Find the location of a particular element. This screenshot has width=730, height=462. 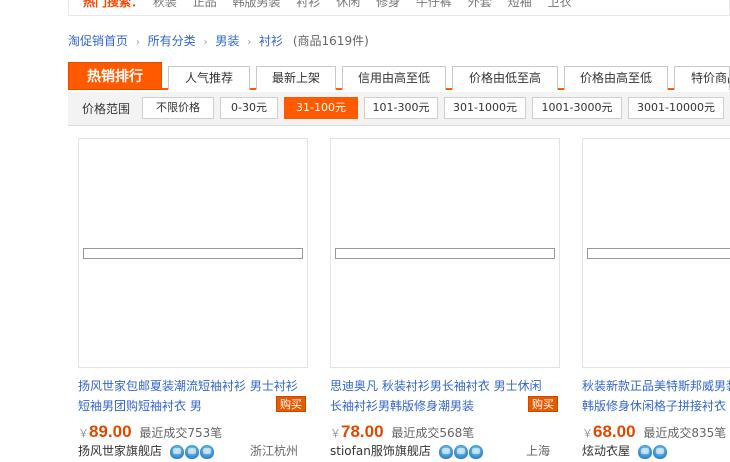

product-title: 扬风世家包邮夏装潮流短袖衬衫 男士衬衫 短袖男团购短袖衬衣 男 is located at coordinates (191, 396).